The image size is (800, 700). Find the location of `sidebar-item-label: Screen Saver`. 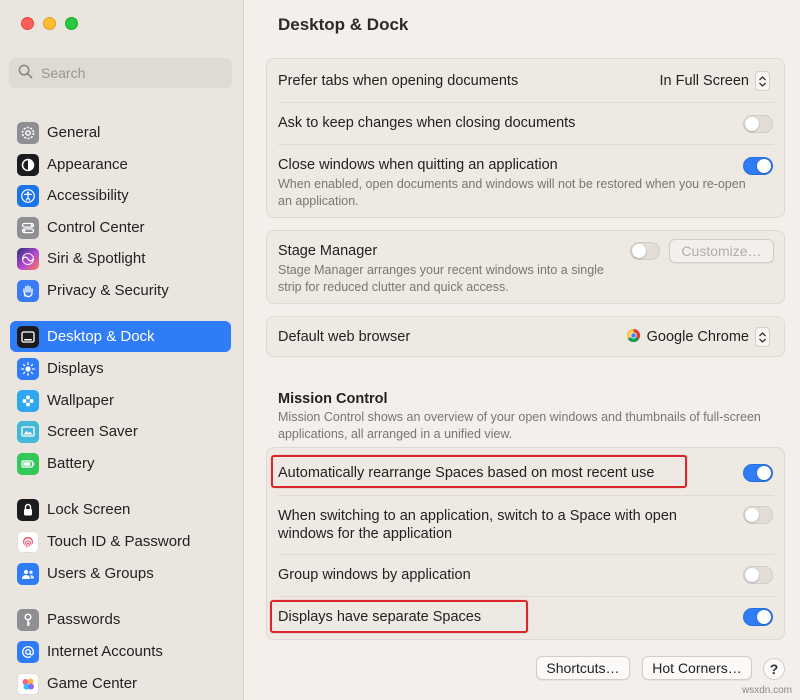

sidebar-item-label: Screen Saver is located at coordinates (92, 431).